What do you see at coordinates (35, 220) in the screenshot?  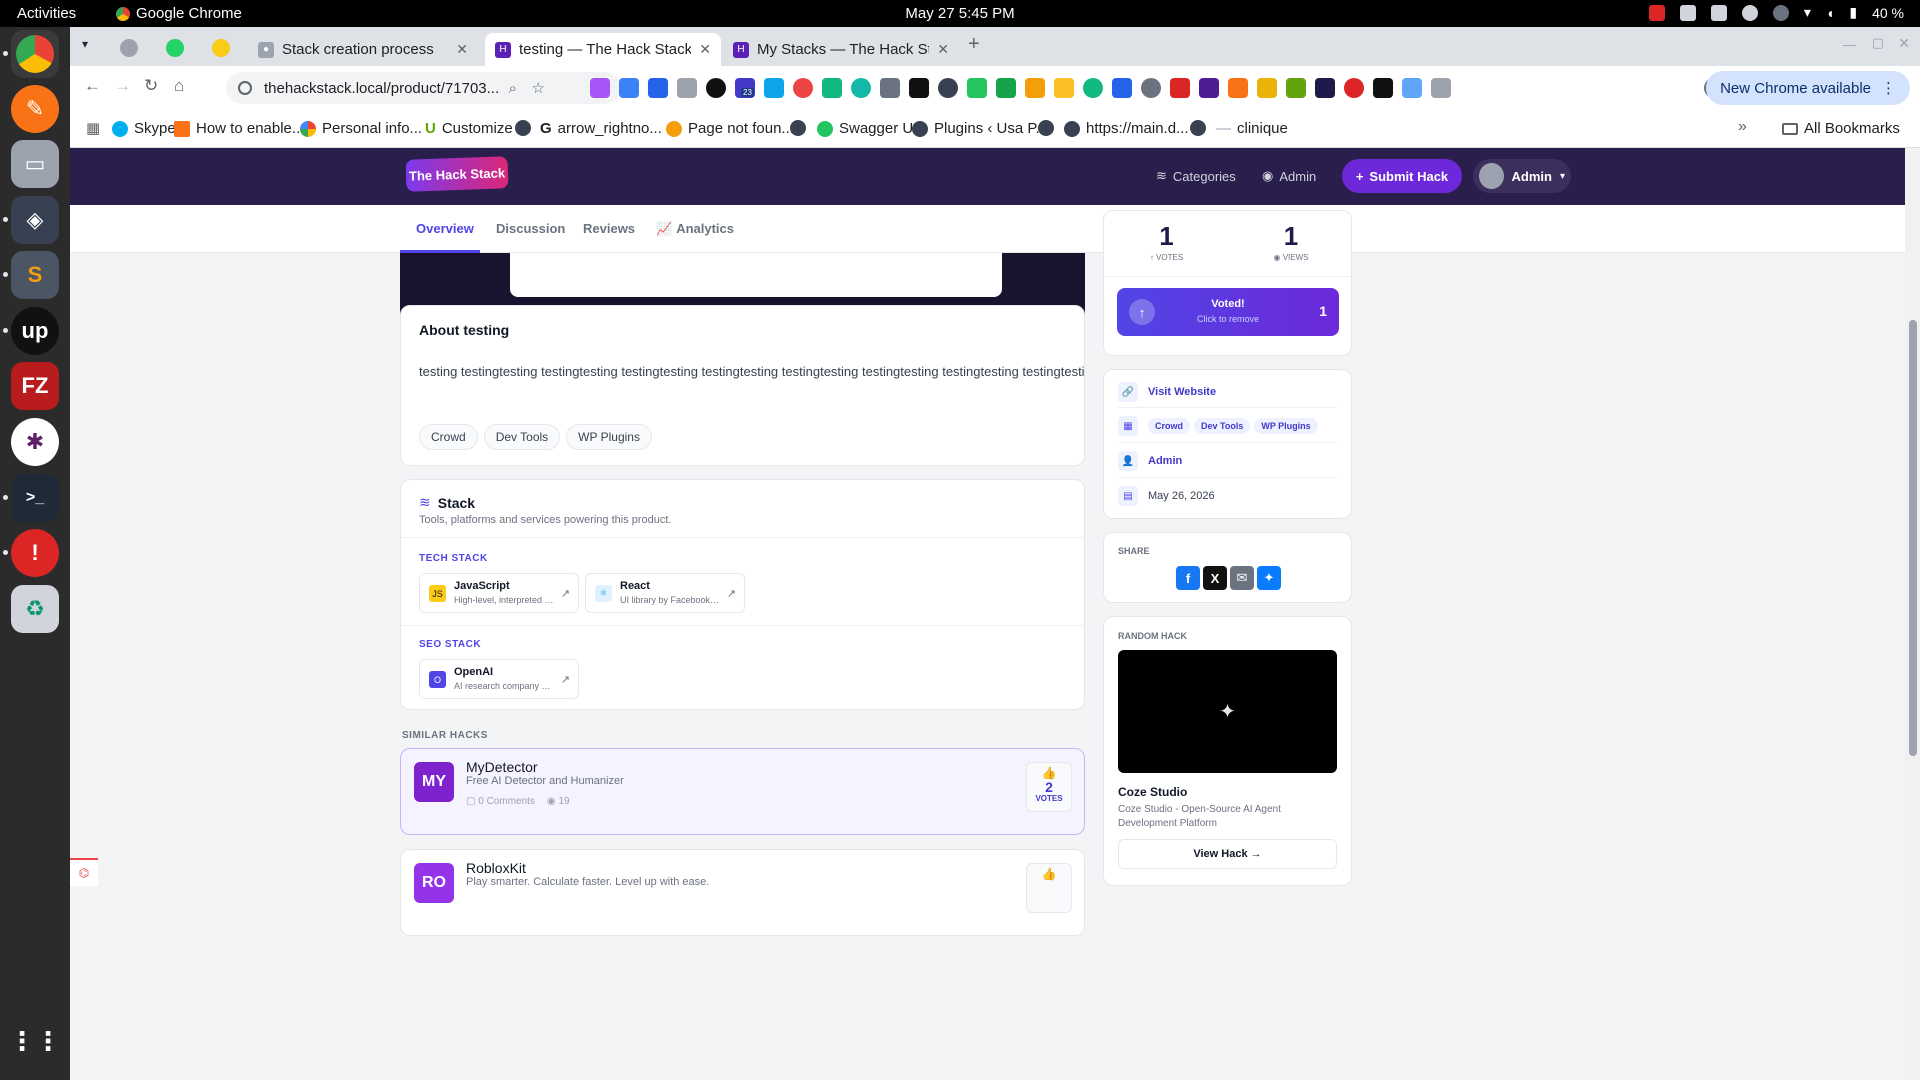 I see `package-dock-icon: ◈` at bounding box center [35, 220].